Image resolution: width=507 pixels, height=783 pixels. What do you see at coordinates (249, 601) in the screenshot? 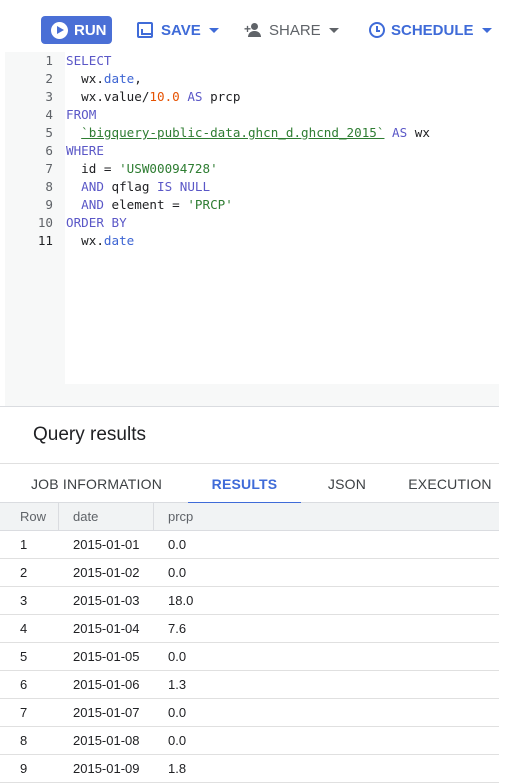
I see `table-row: 3 2015-01-03 18.0` at bounding box center [249, 601].